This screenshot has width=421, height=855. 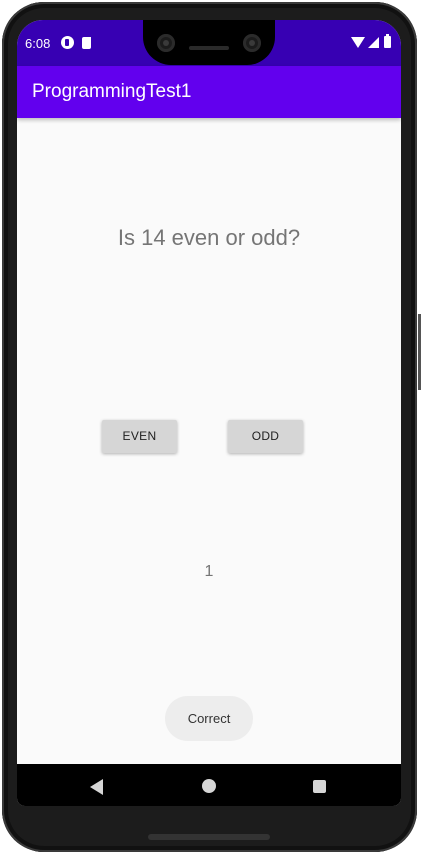 I want to click on notification-app-icon, so click(x=67, y=42).